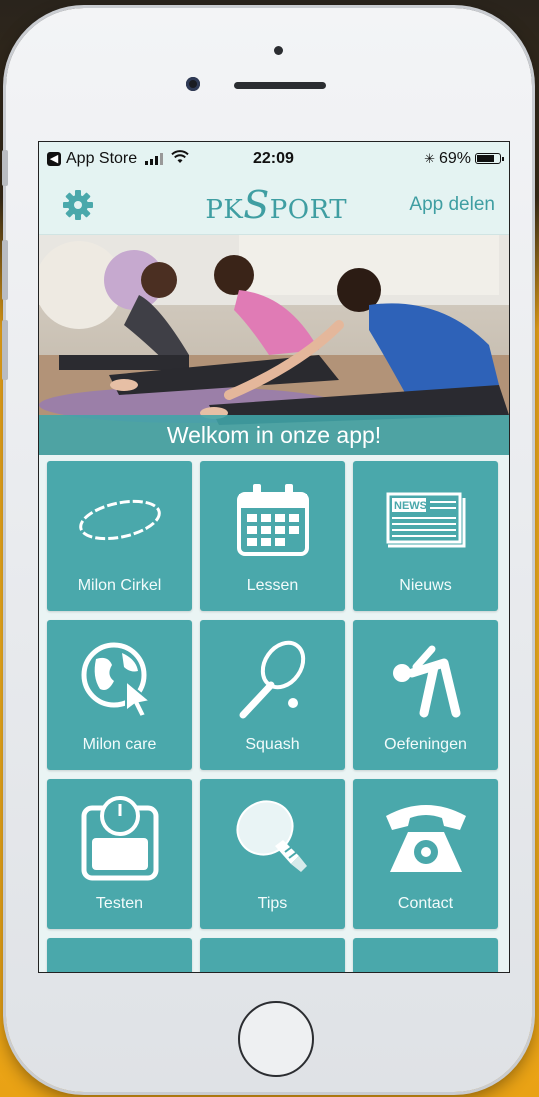 This screenshot has width=539, height=1097. What do you see at coordinates (272, 679) in the screenshot?
I see `squash-racket-icon` at bounding box center [272, 679].